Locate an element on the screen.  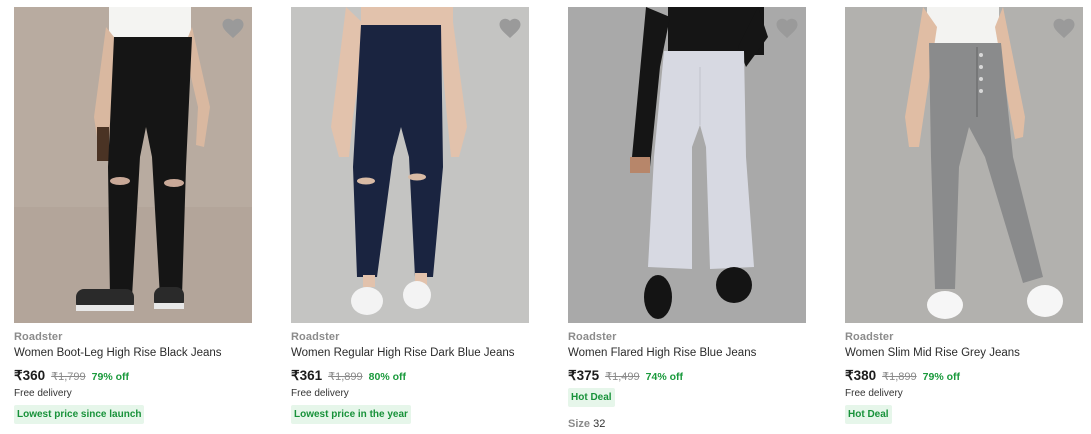
product-title: Women Slim Mid Rise Grey Jeans is located at coordinates (932, 353).